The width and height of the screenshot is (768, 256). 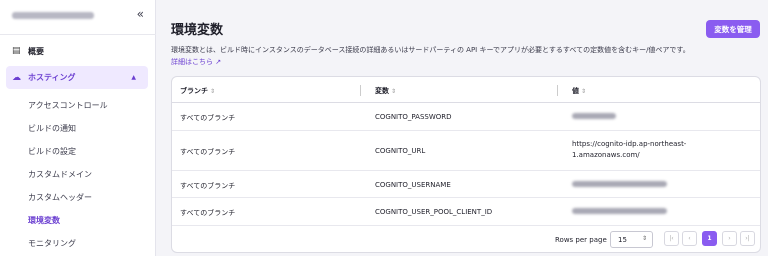 What do you see at coordinates (729, 238) in the screenshot?
I see `next-page-icon: ›` at bounding box center [729, 238].